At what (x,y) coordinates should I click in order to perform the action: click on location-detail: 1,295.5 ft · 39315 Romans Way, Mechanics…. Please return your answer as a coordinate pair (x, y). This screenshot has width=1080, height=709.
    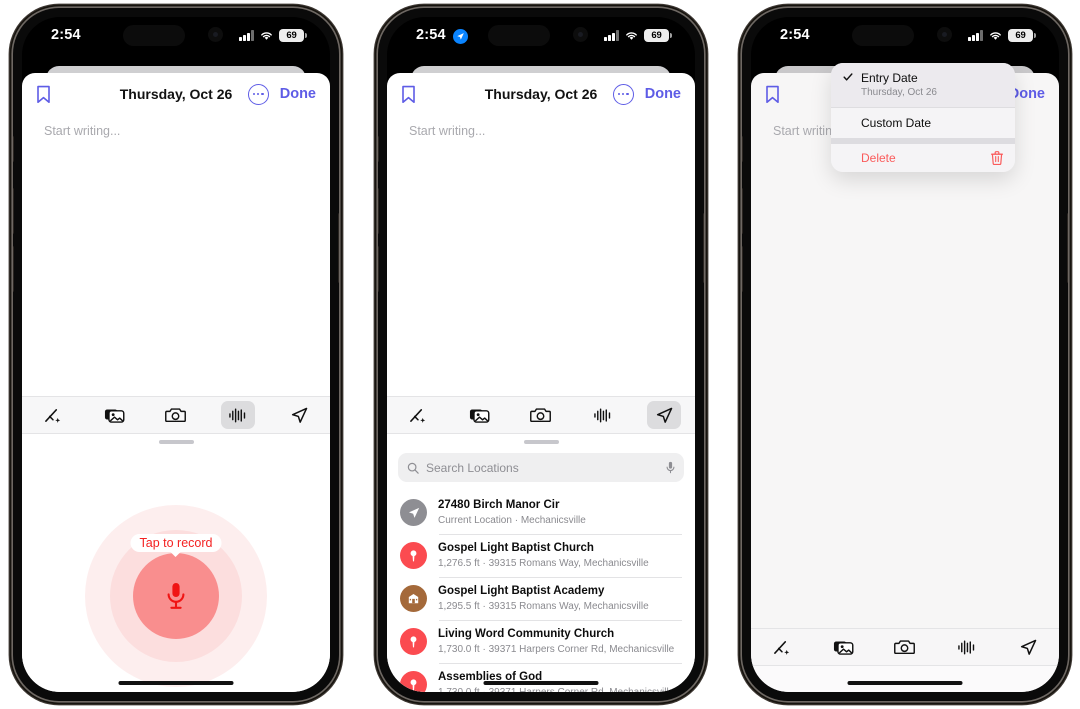
    Looking at the image, I should click on (543, 606).